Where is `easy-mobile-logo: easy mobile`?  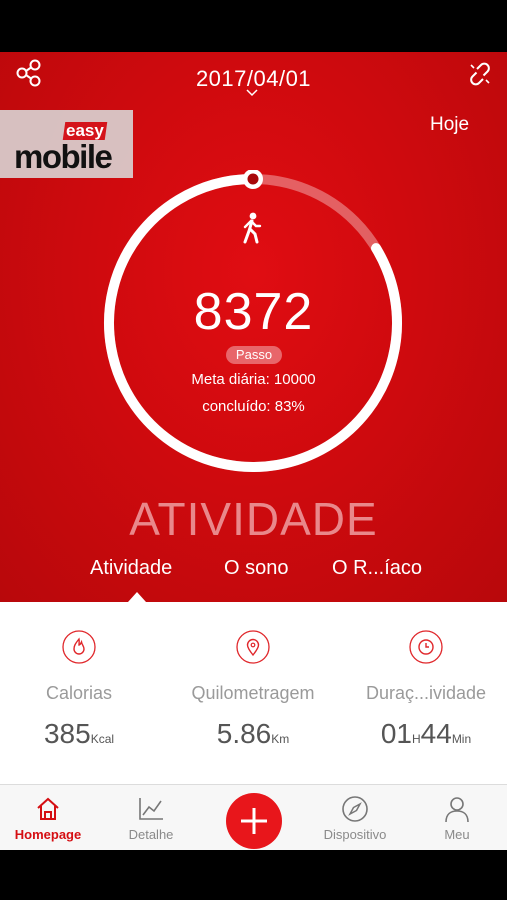 easy-mobile-logo: easy mobile is located at coordinates (66, 144).